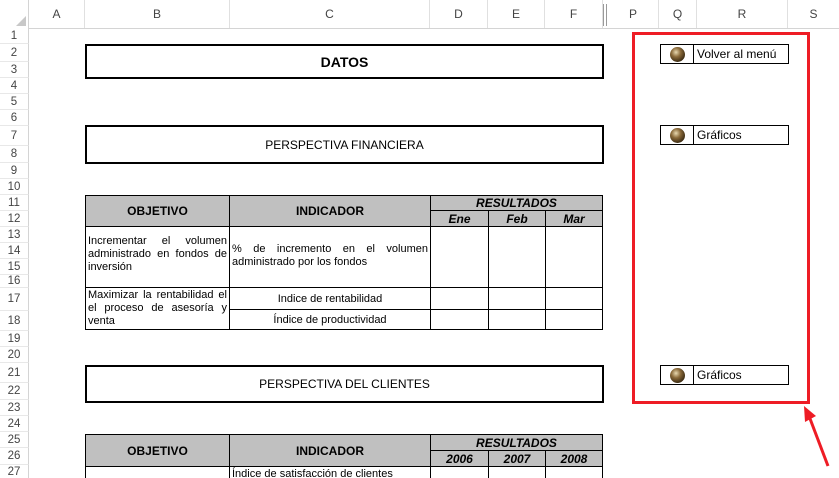  Describe the element at coordinates (330, 472) in the screenshot. I see `indicador-cell: Índice de satisfacción de clientes` at that location.